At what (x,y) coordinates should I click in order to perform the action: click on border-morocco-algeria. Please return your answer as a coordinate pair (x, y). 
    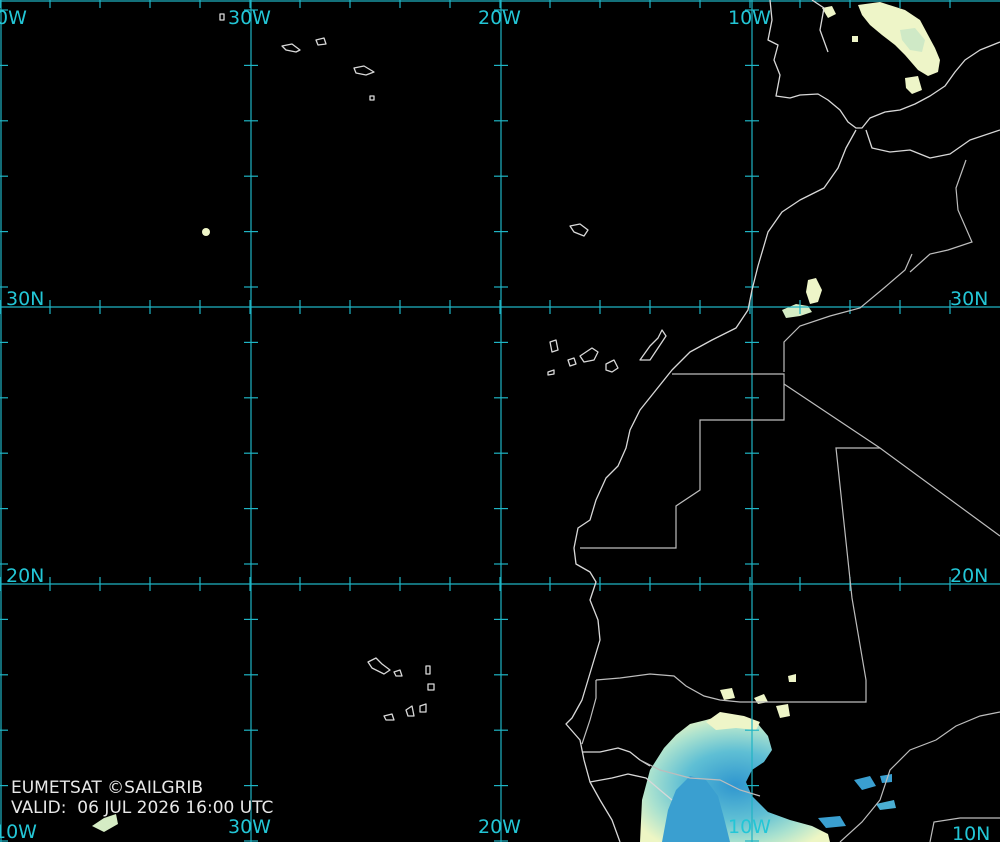
    Looking at the image, I should click on (941, 216).